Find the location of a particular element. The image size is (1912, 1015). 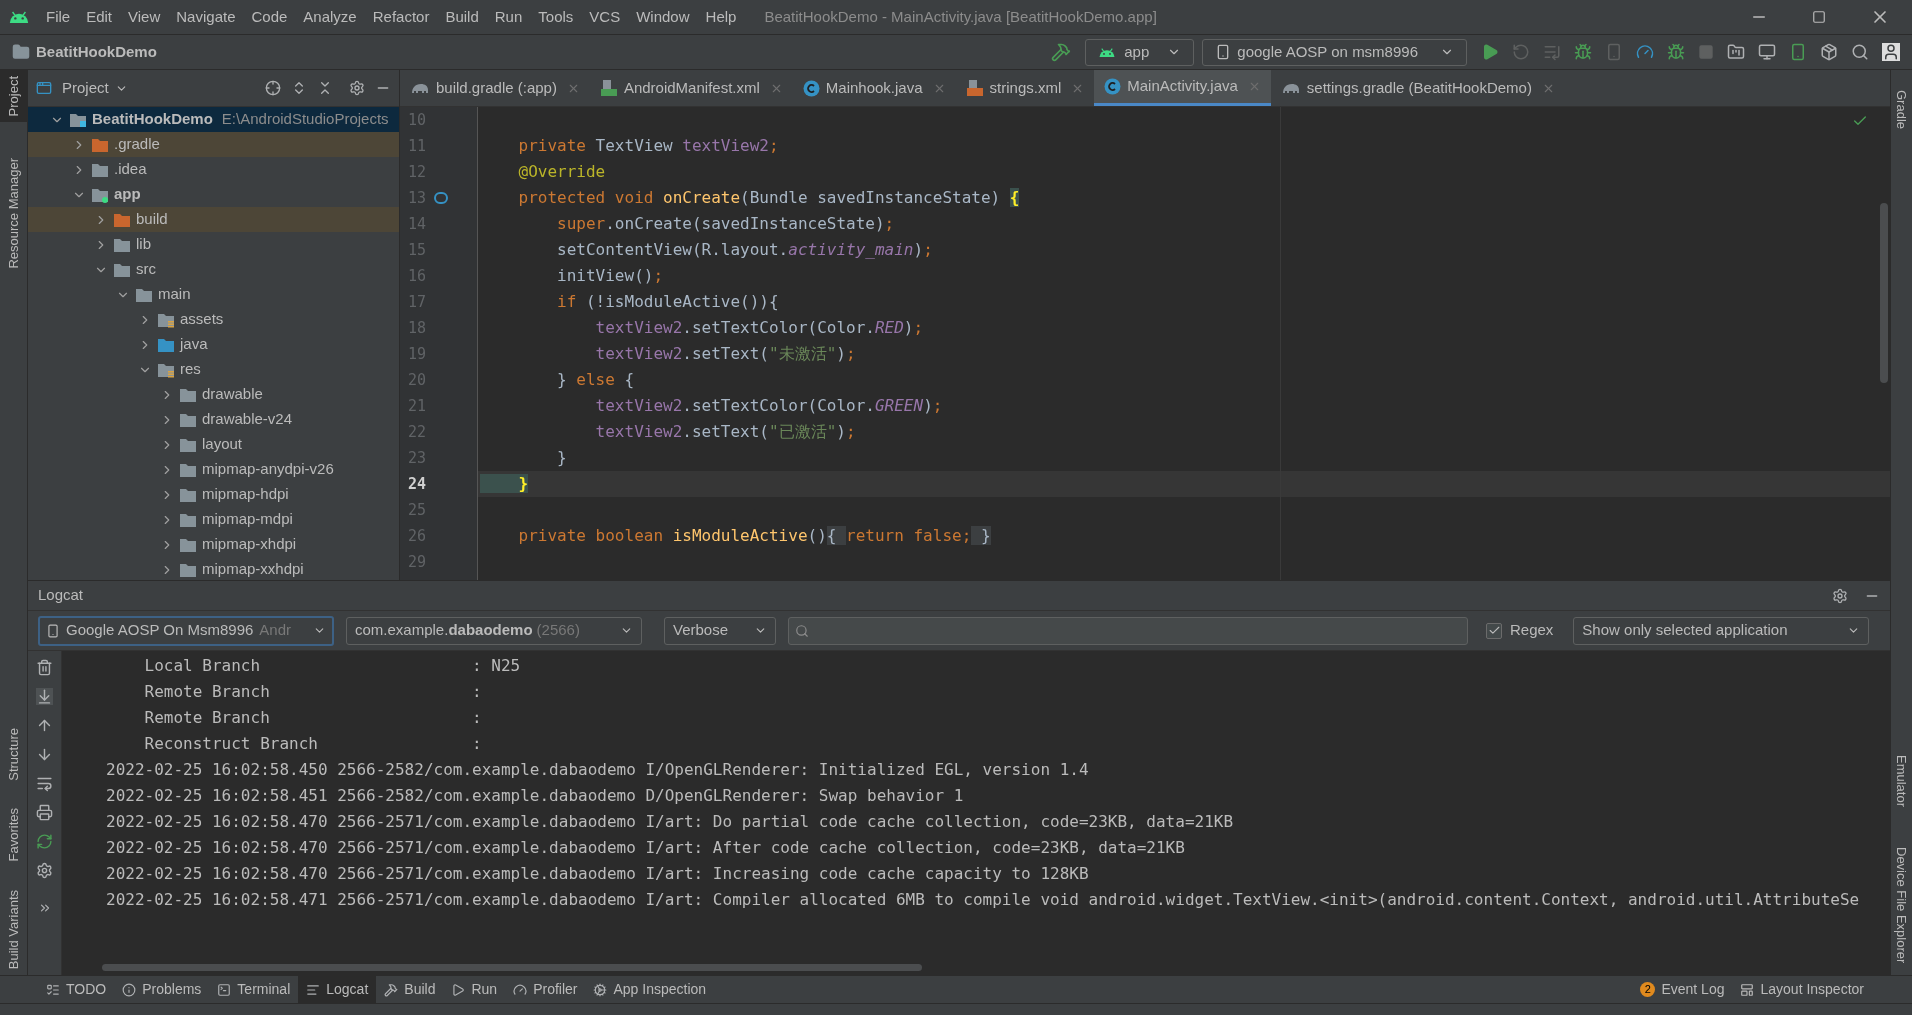

menu-item: Refactor is located at coordinates (401, 17).